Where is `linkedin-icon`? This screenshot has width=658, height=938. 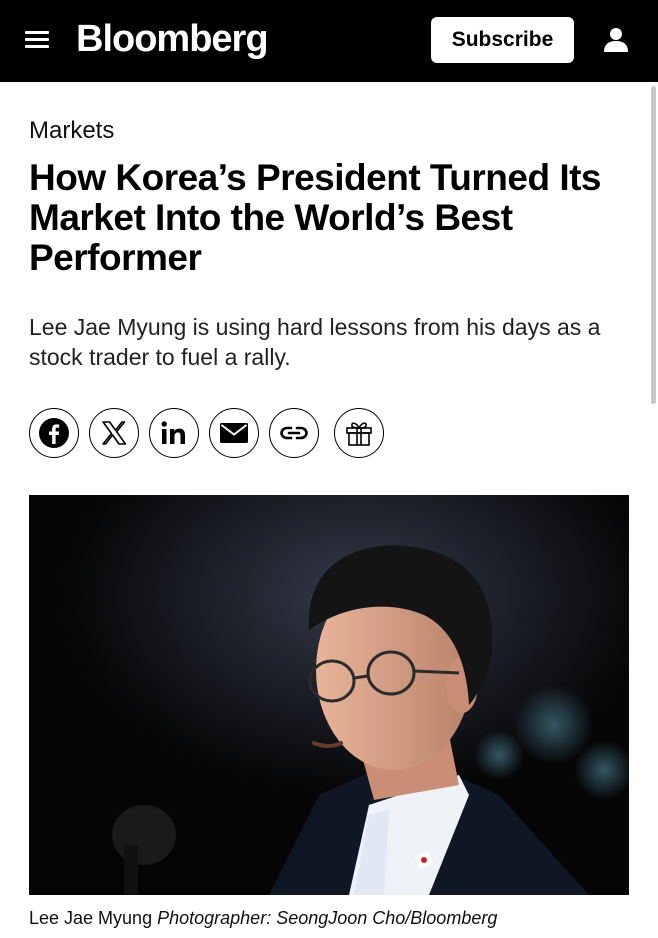
linkedin-icon is located at coordinates (173, 432).